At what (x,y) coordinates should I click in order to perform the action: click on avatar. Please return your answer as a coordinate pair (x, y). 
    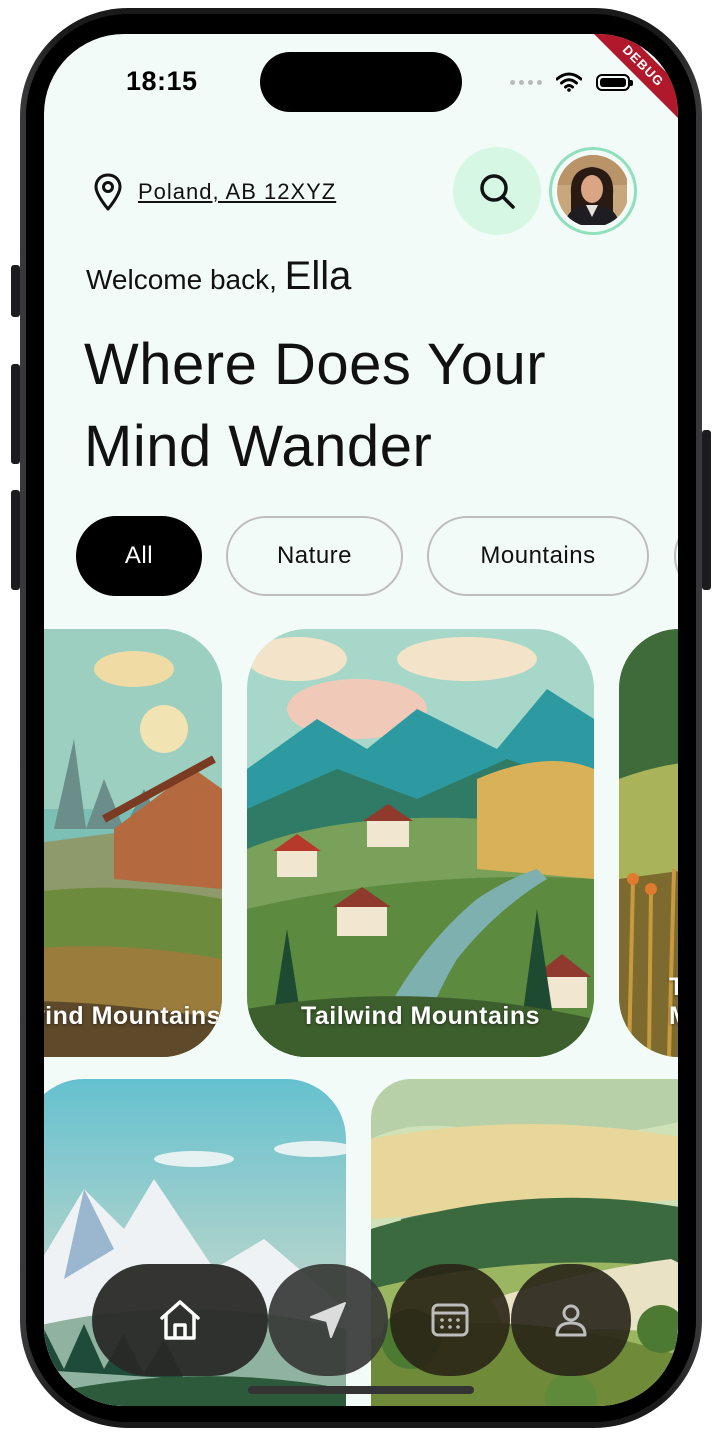
    Looking at the image, I should click on (593, 191).